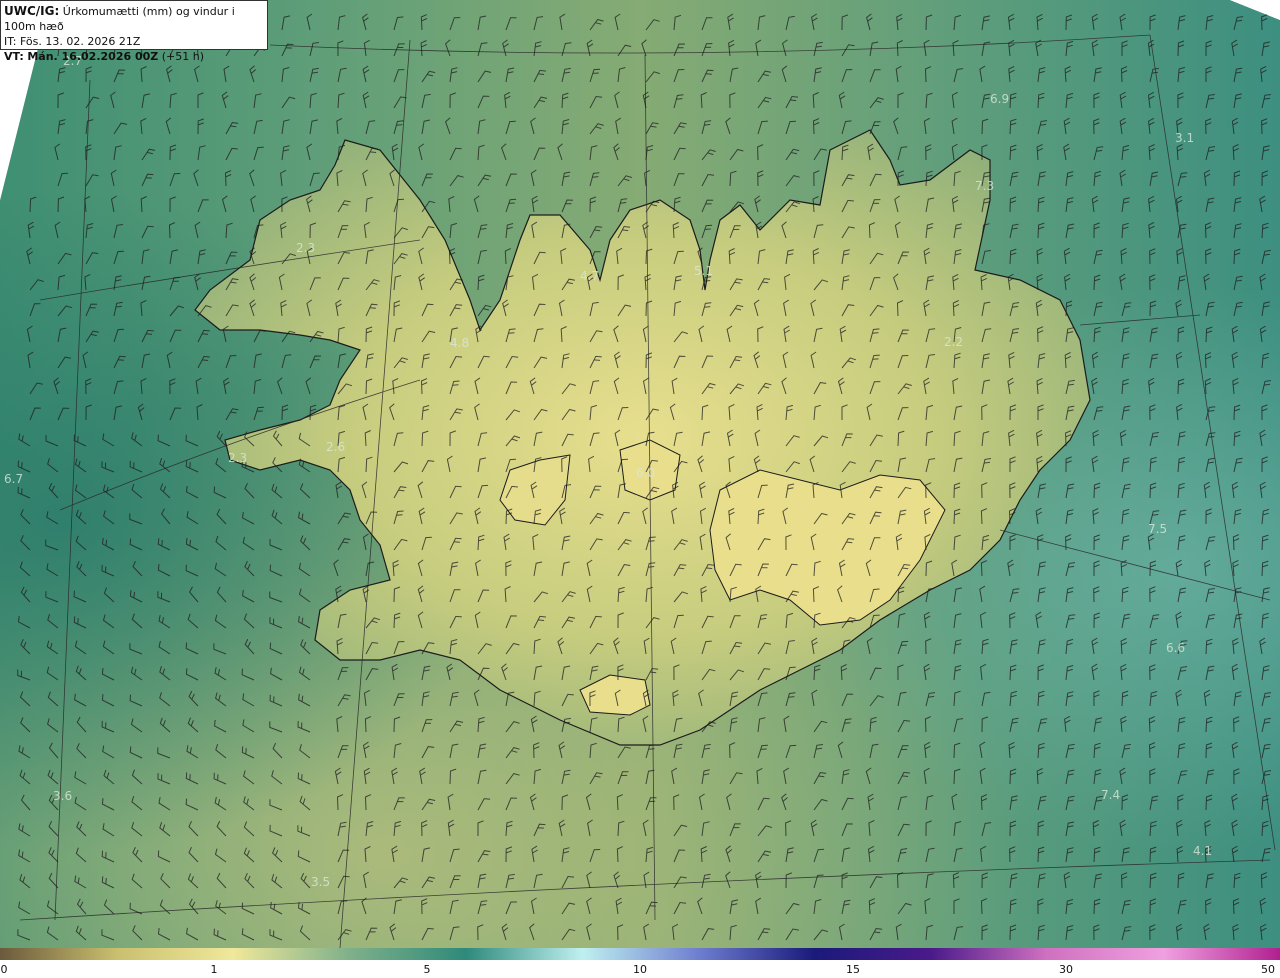 This screenshot has width=1280, height=978. Describe the element at coordinates (1110, 795) in the screenshot. I see `value-label: 7.4` at that location.